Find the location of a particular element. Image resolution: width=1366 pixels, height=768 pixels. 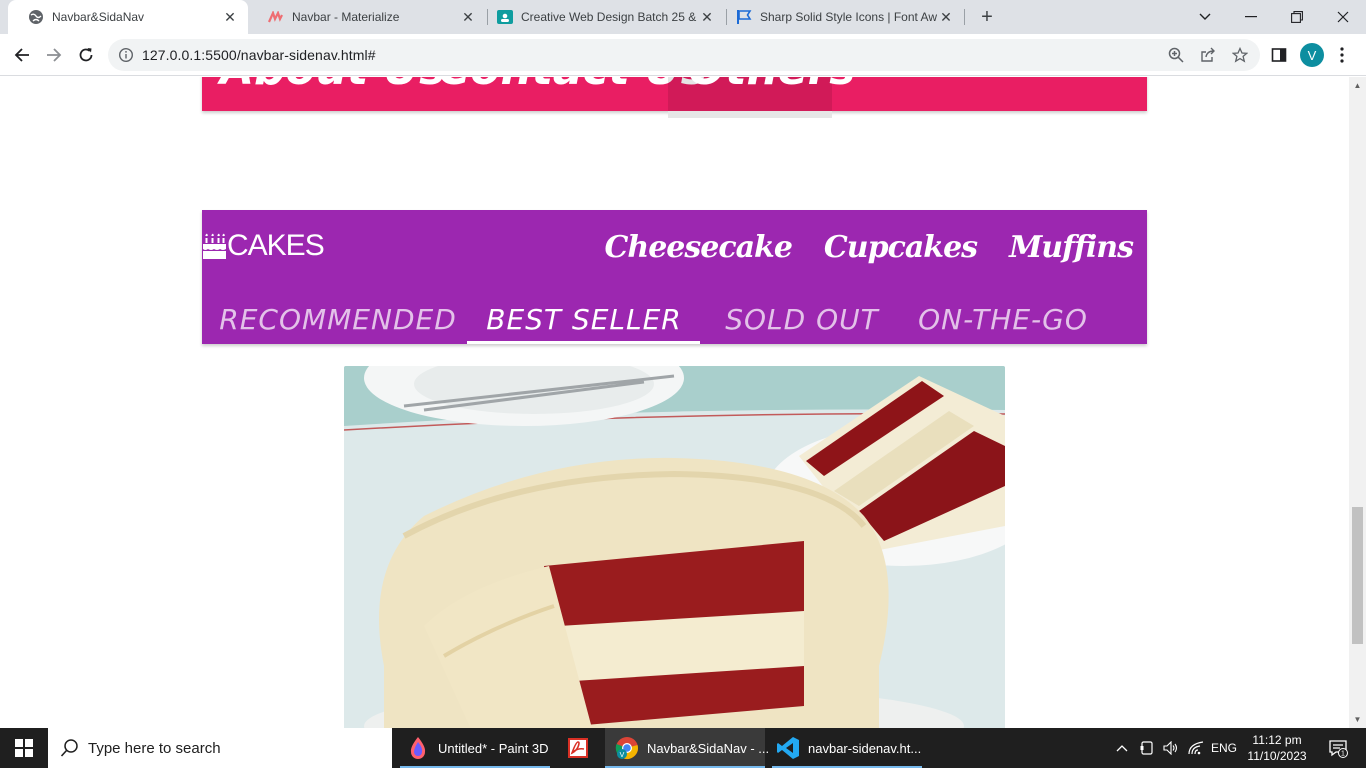

materialize-icon is located at coordinates (276, 17).